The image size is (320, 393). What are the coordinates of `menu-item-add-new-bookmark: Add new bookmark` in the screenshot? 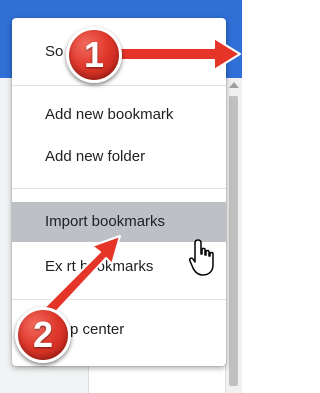 It's located at (119, 115).